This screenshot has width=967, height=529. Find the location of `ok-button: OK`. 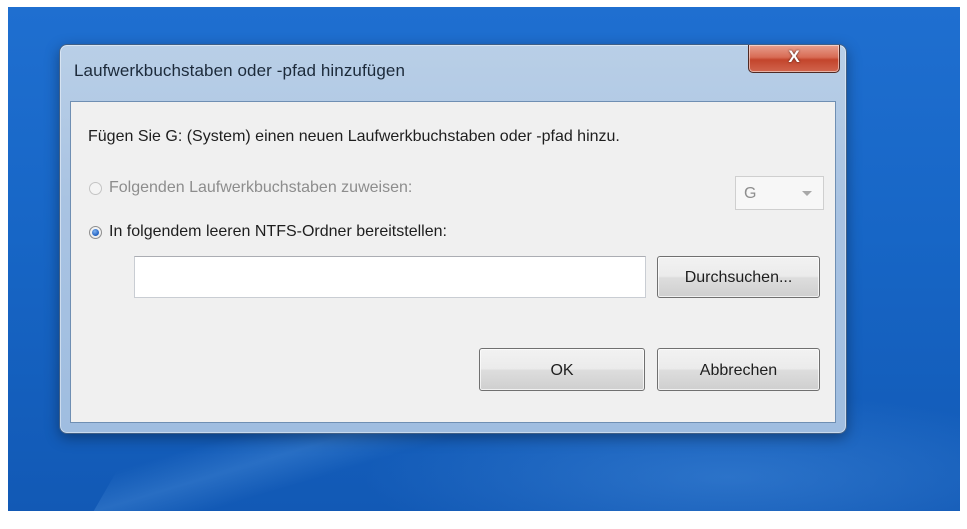

ok-button: OK is located at coordinates (562, 369).